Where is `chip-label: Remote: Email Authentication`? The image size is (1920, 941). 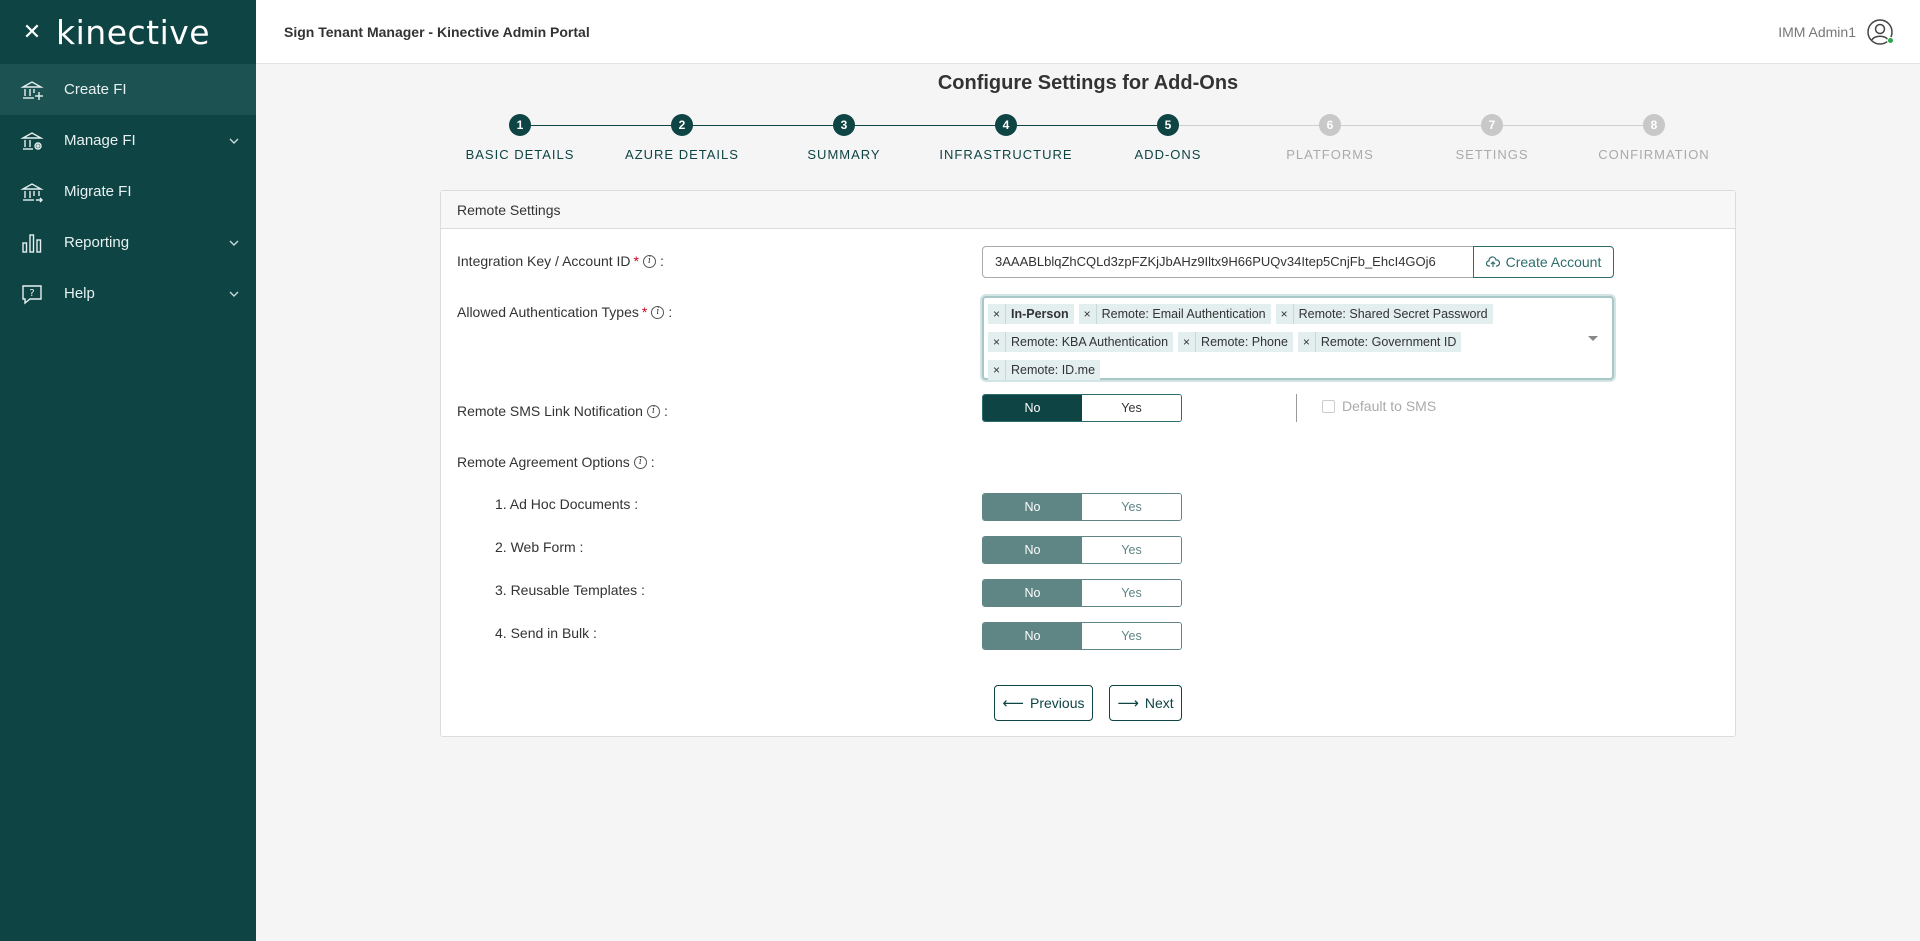 chip-label: Remote: Email Authentication is located at coordinates (1183, 314).